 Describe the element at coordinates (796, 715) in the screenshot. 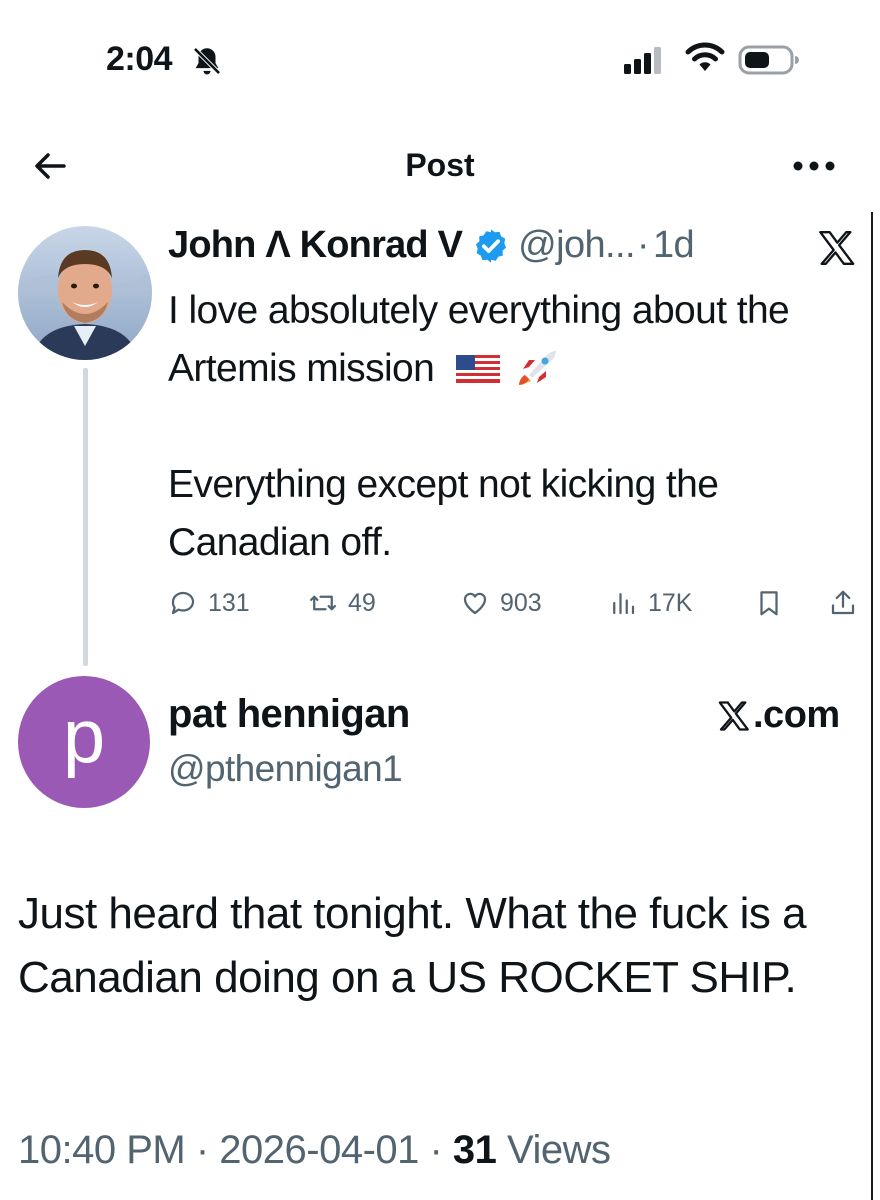

I see `source-suffix: .com` at that location.